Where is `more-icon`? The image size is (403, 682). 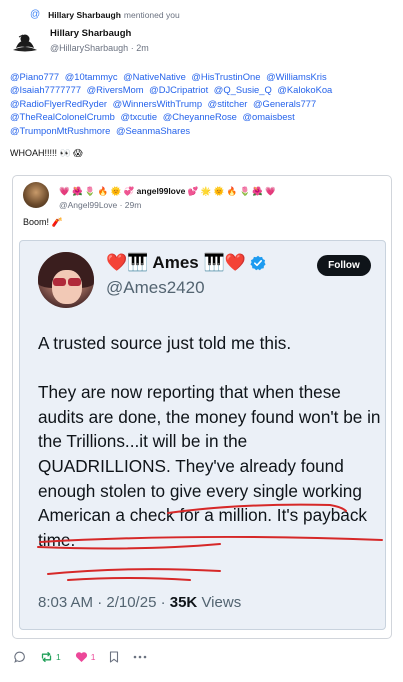
more-icon is located at coordinates (140, 657).